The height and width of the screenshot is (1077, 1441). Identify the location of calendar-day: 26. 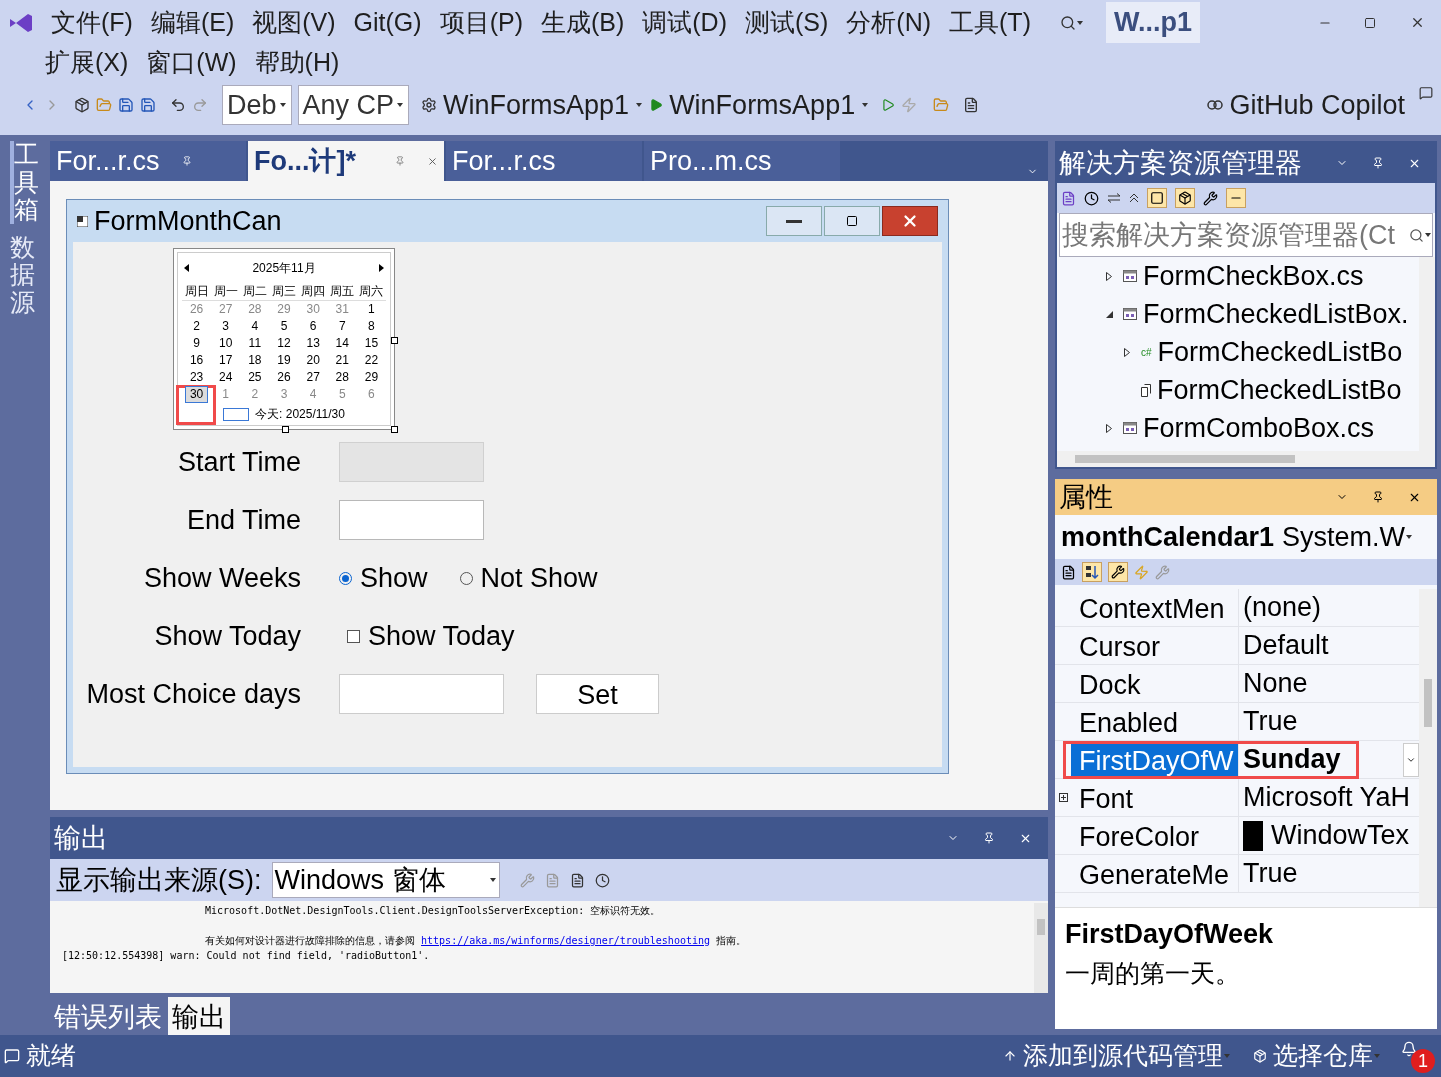
(196, 309).